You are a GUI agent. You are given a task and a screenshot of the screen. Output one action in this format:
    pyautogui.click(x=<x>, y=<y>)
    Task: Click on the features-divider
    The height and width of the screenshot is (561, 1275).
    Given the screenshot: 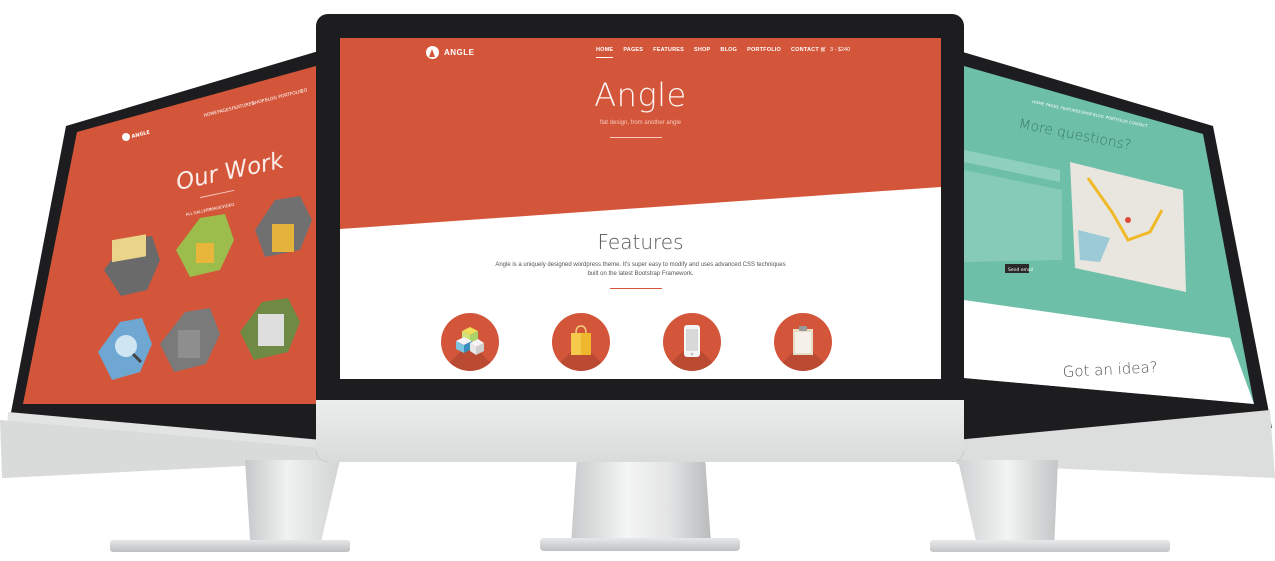 What is the action you would take?
    pyautogui.click(x=636, y=288)
    